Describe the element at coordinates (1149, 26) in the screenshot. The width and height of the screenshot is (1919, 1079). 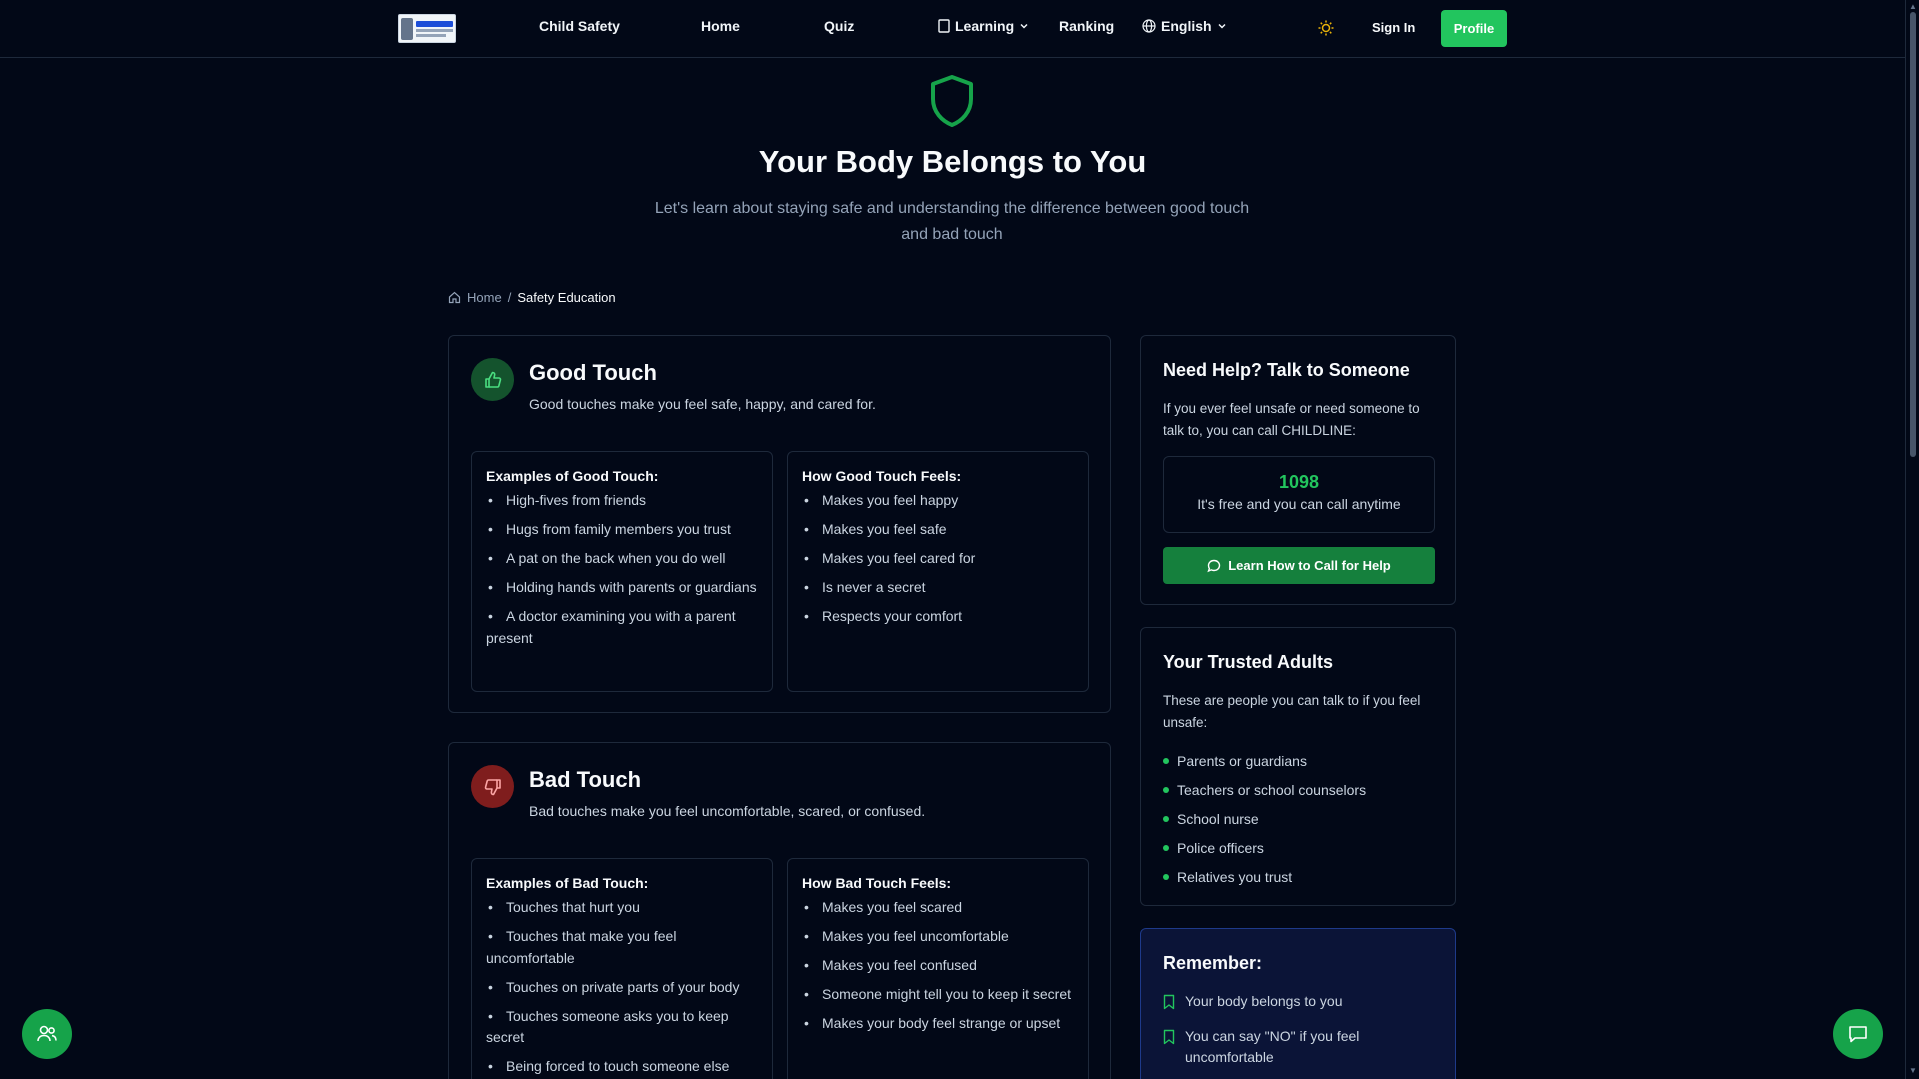
I see `globe-icon` at that location.